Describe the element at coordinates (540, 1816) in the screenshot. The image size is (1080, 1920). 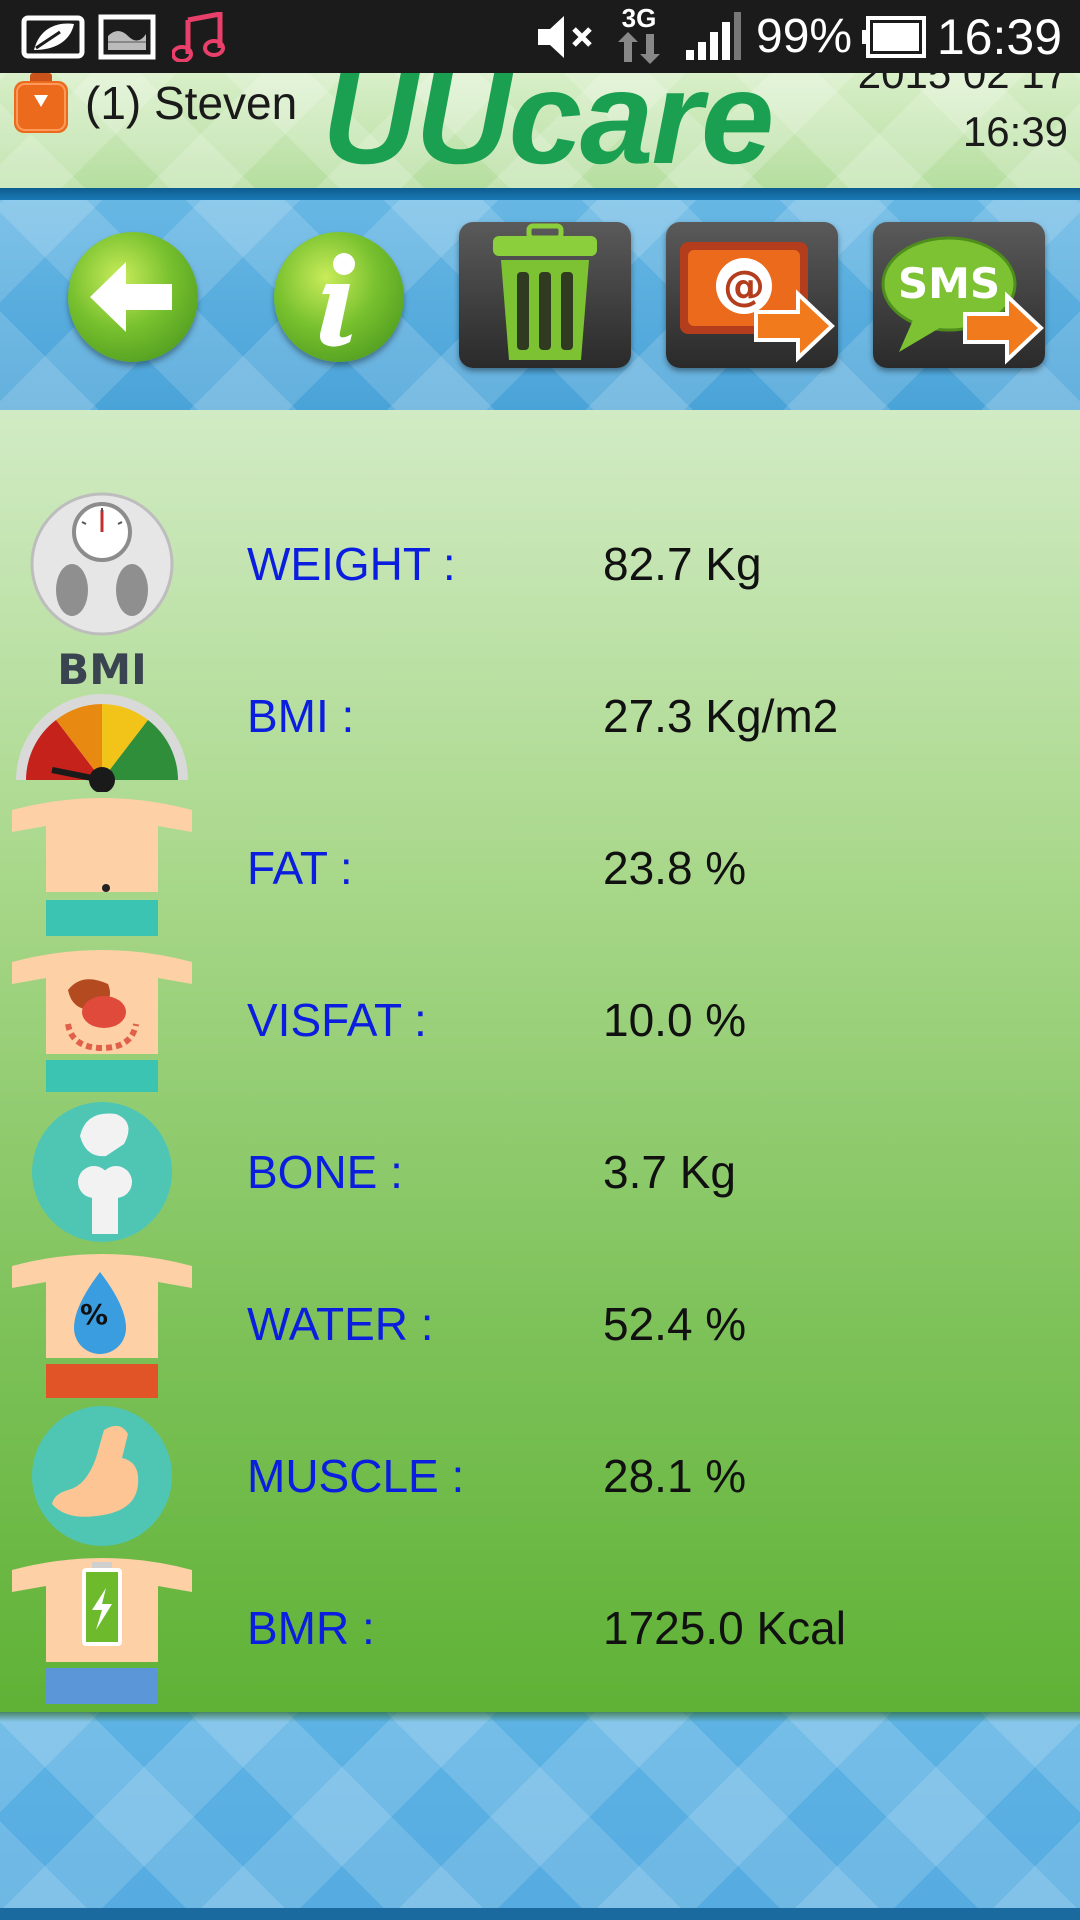
I see `footer` at that location.